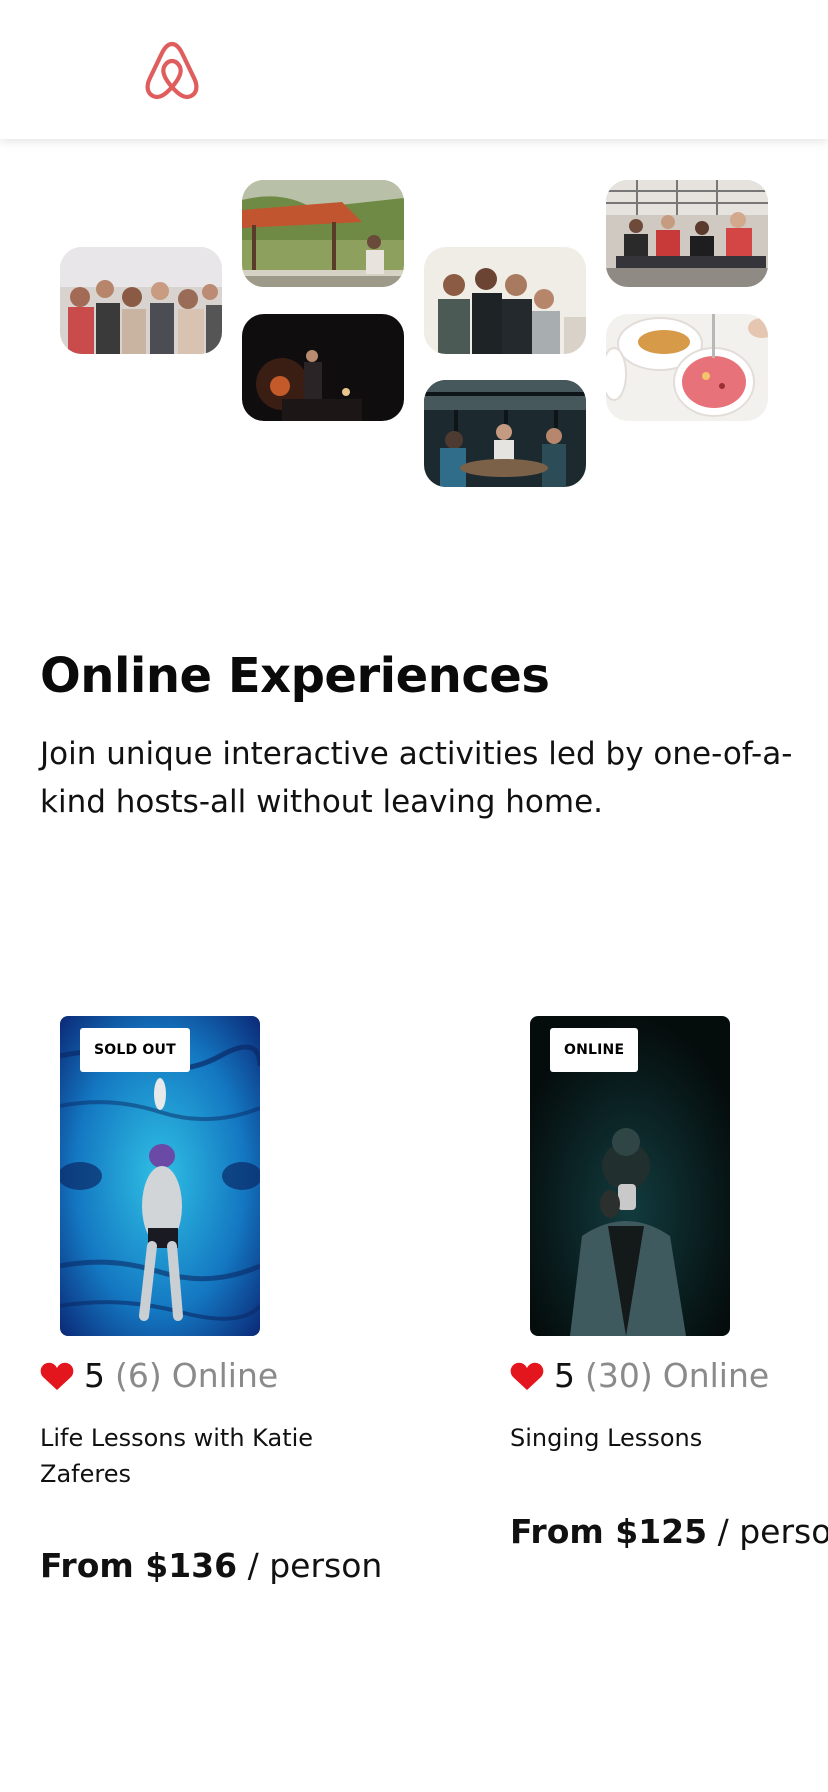 The image size is (828, 1792). What do you see at coordinates (594, 1050) in the screenshot?
I see `status-badge: ONLINE` at bounding box center [594, 1050].